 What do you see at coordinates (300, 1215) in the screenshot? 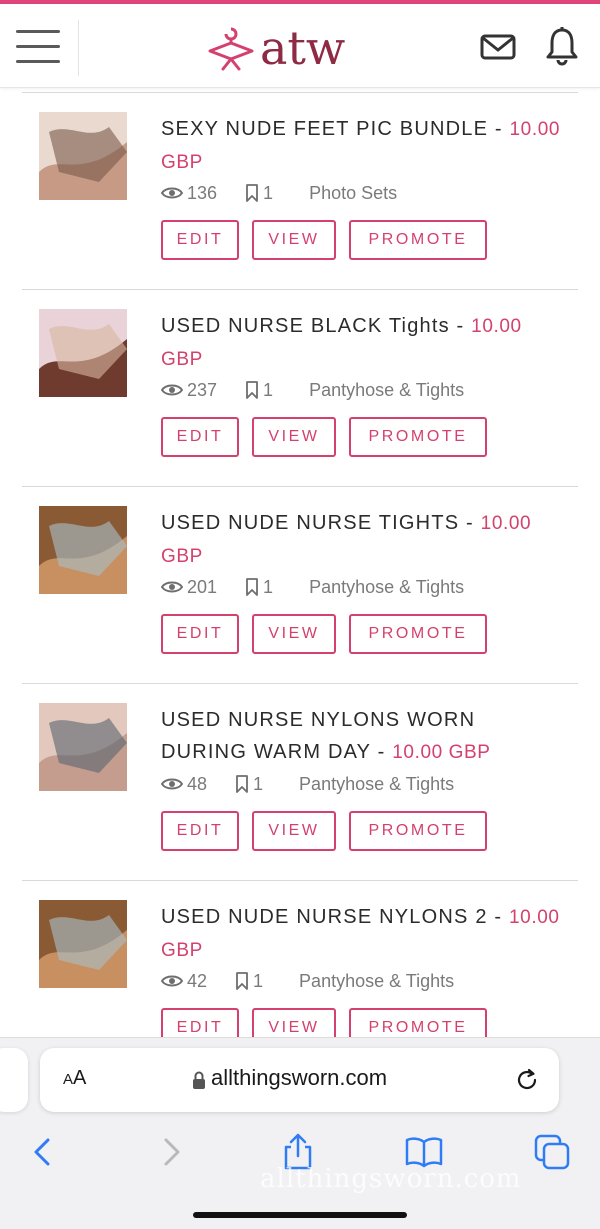
I see `home-indicator` at bounding box center [300, 1215].